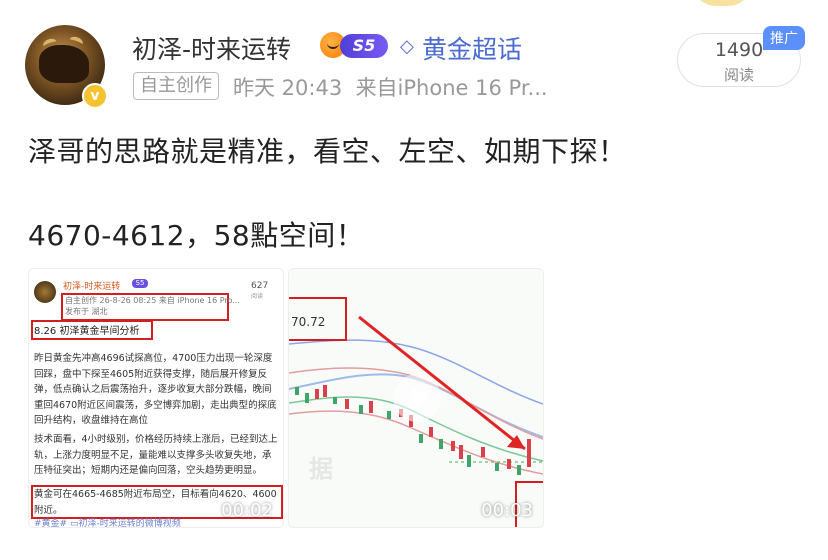 This screenshot has width=828, height=560. I want to click on video-thumbnail-2: 70.72 据 00:03, so click(416, 398).